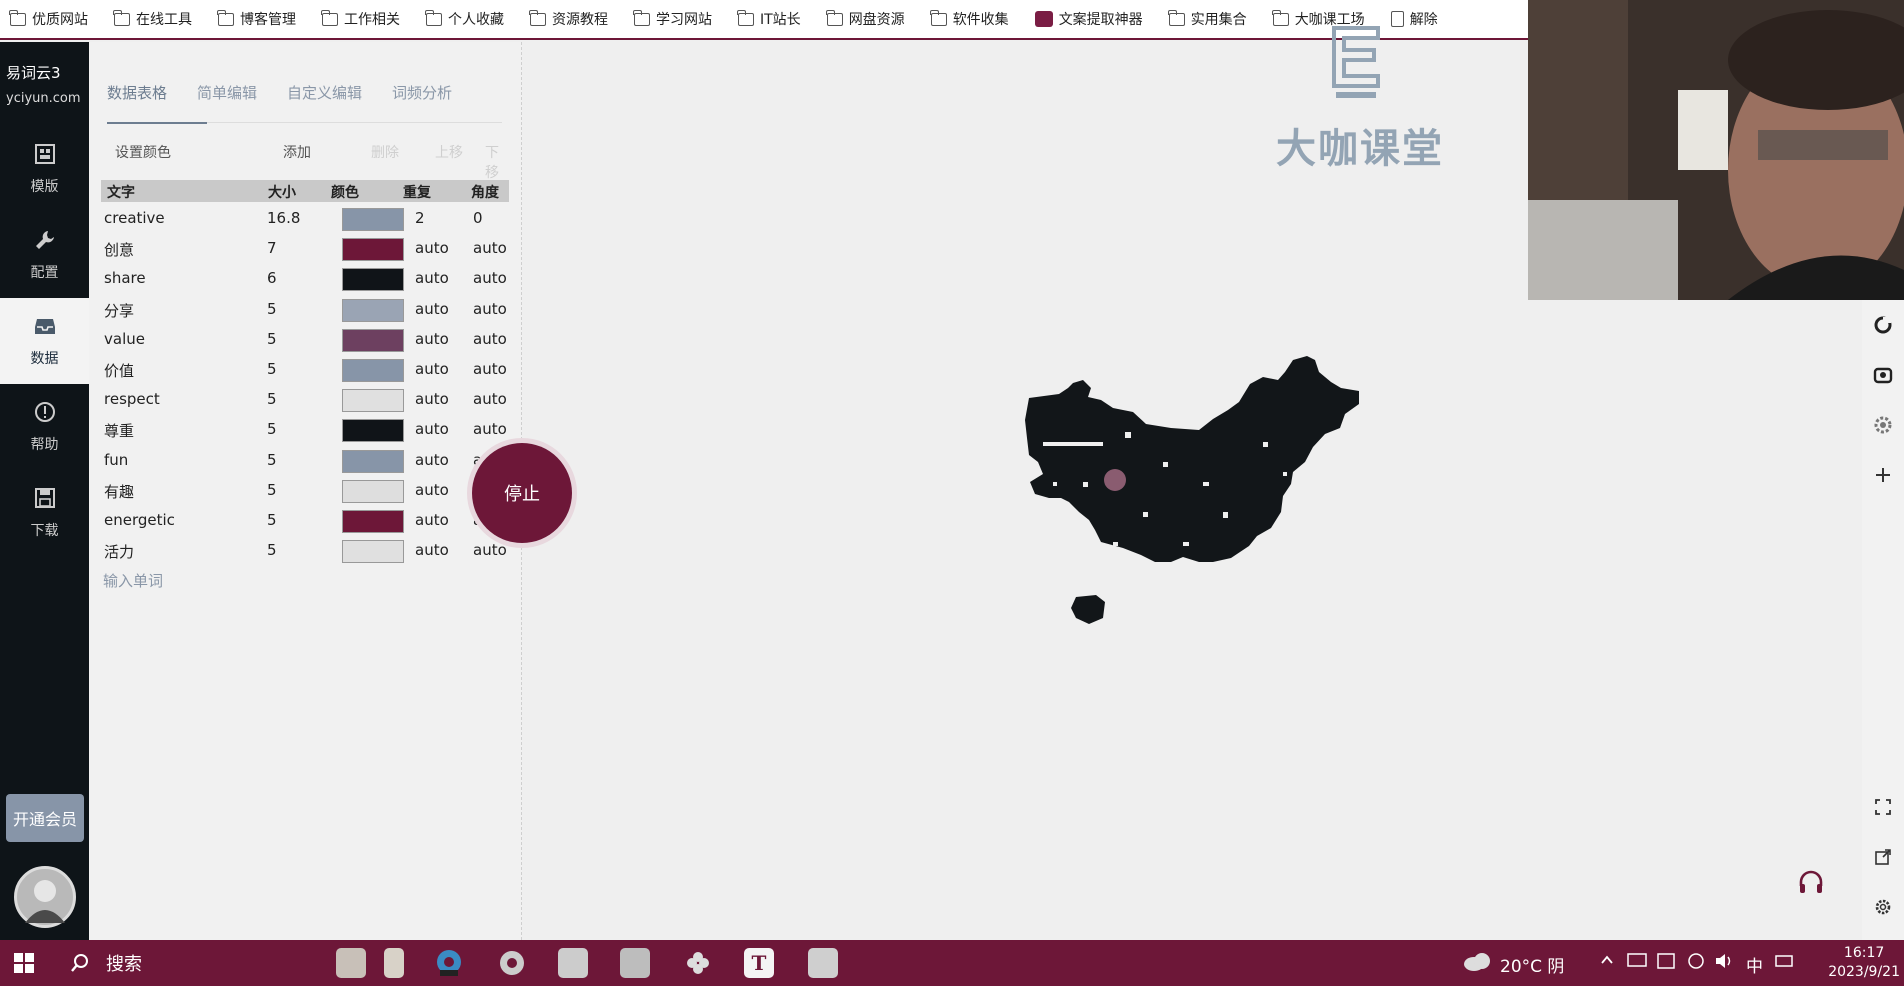  I want to click on word-cell: 创意, so click(119, 249).